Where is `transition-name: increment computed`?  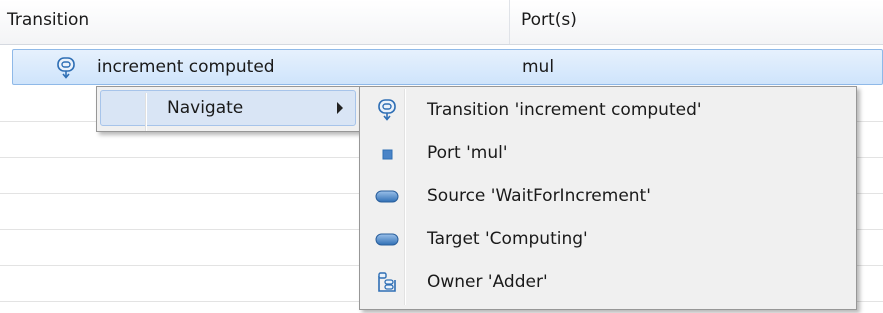 transition-name: increment computed is located at coordinates (186, 67).